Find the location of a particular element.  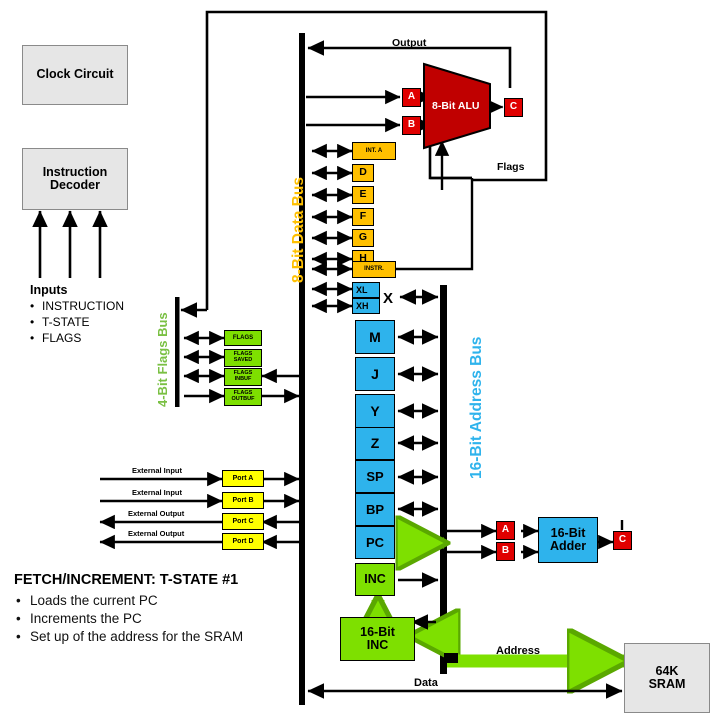

port-c-direction: External Output is located at coordinates (156, 513).